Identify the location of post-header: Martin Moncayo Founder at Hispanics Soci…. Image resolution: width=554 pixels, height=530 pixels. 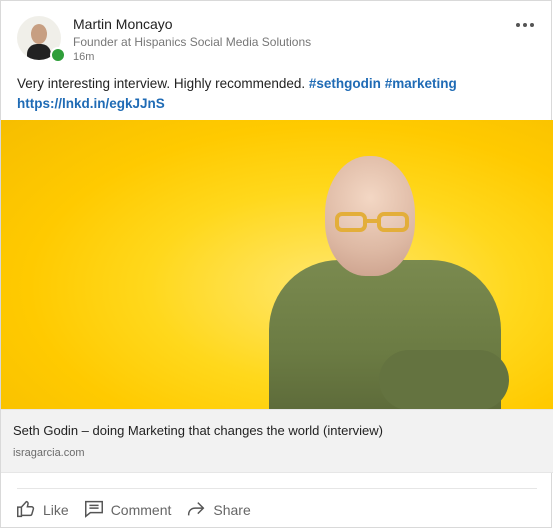
(277, 40).